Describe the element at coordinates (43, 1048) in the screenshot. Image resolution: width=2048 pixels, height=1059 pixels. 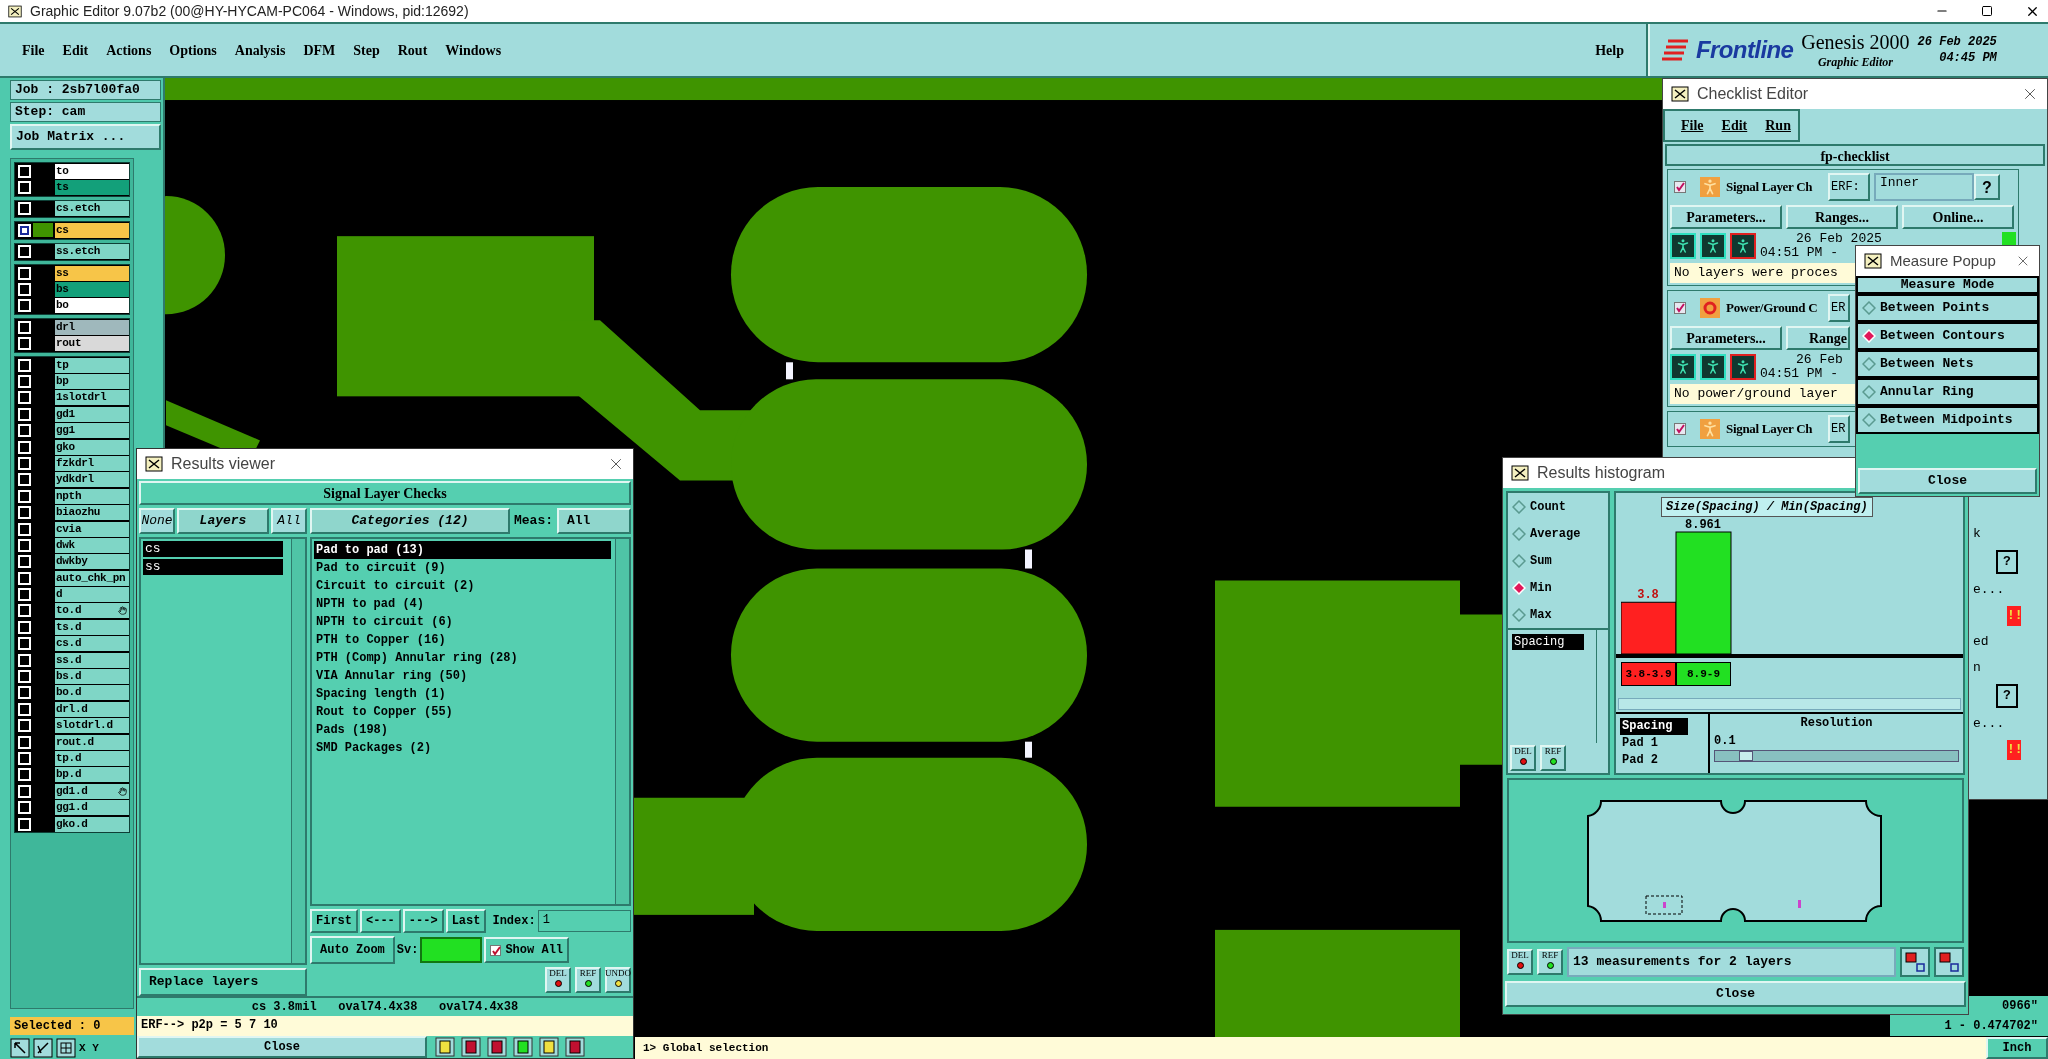
I see `line-tool-icon` at that location.